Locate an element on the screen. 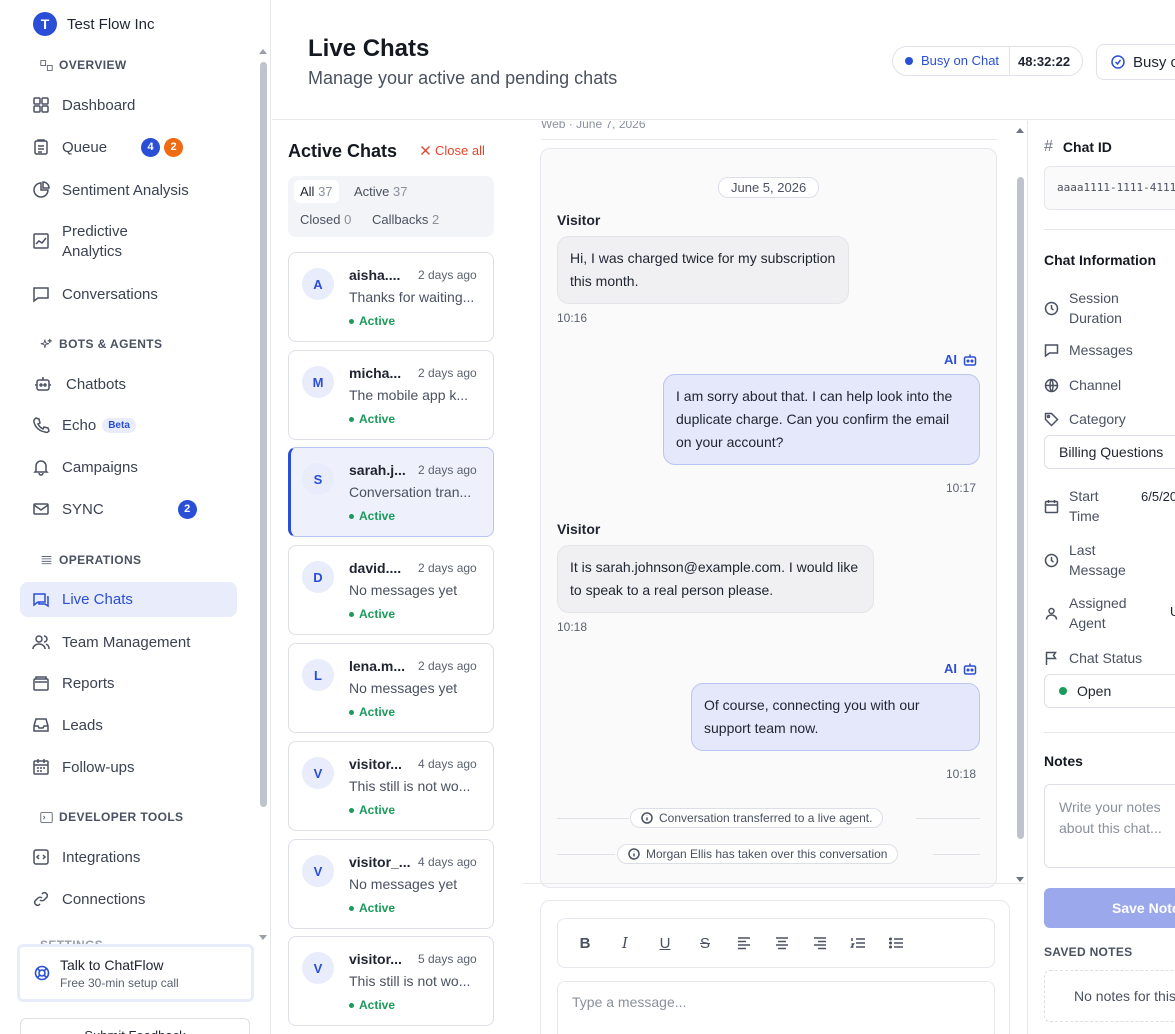 This screenshot has height=1034, width=1175. message-square-icon is located at coordinates (1051, 350).